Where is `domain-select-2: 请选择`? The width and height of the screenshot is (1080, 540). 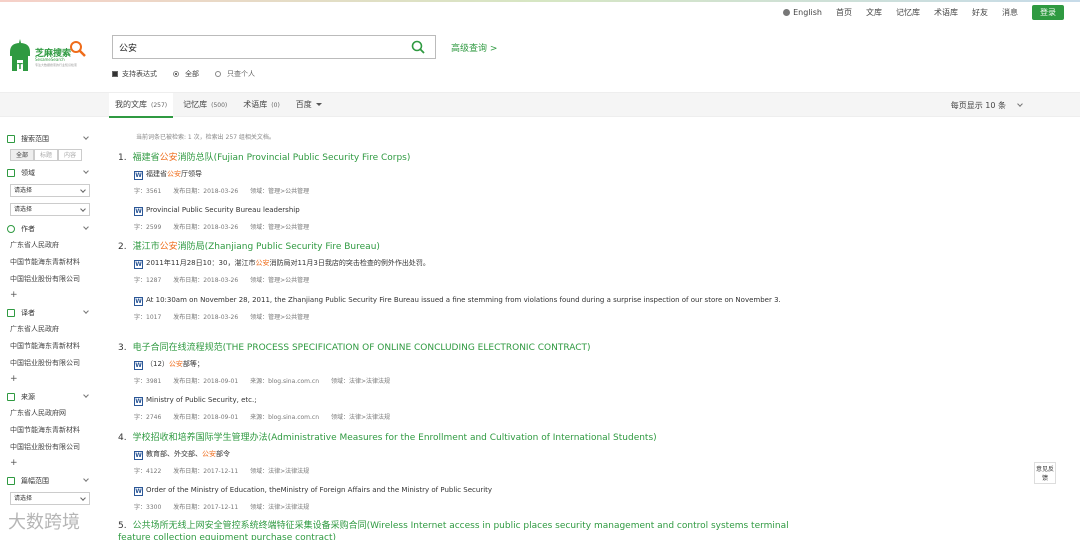 domain-select-2: 请选择 is located at coordinates (50, 209).